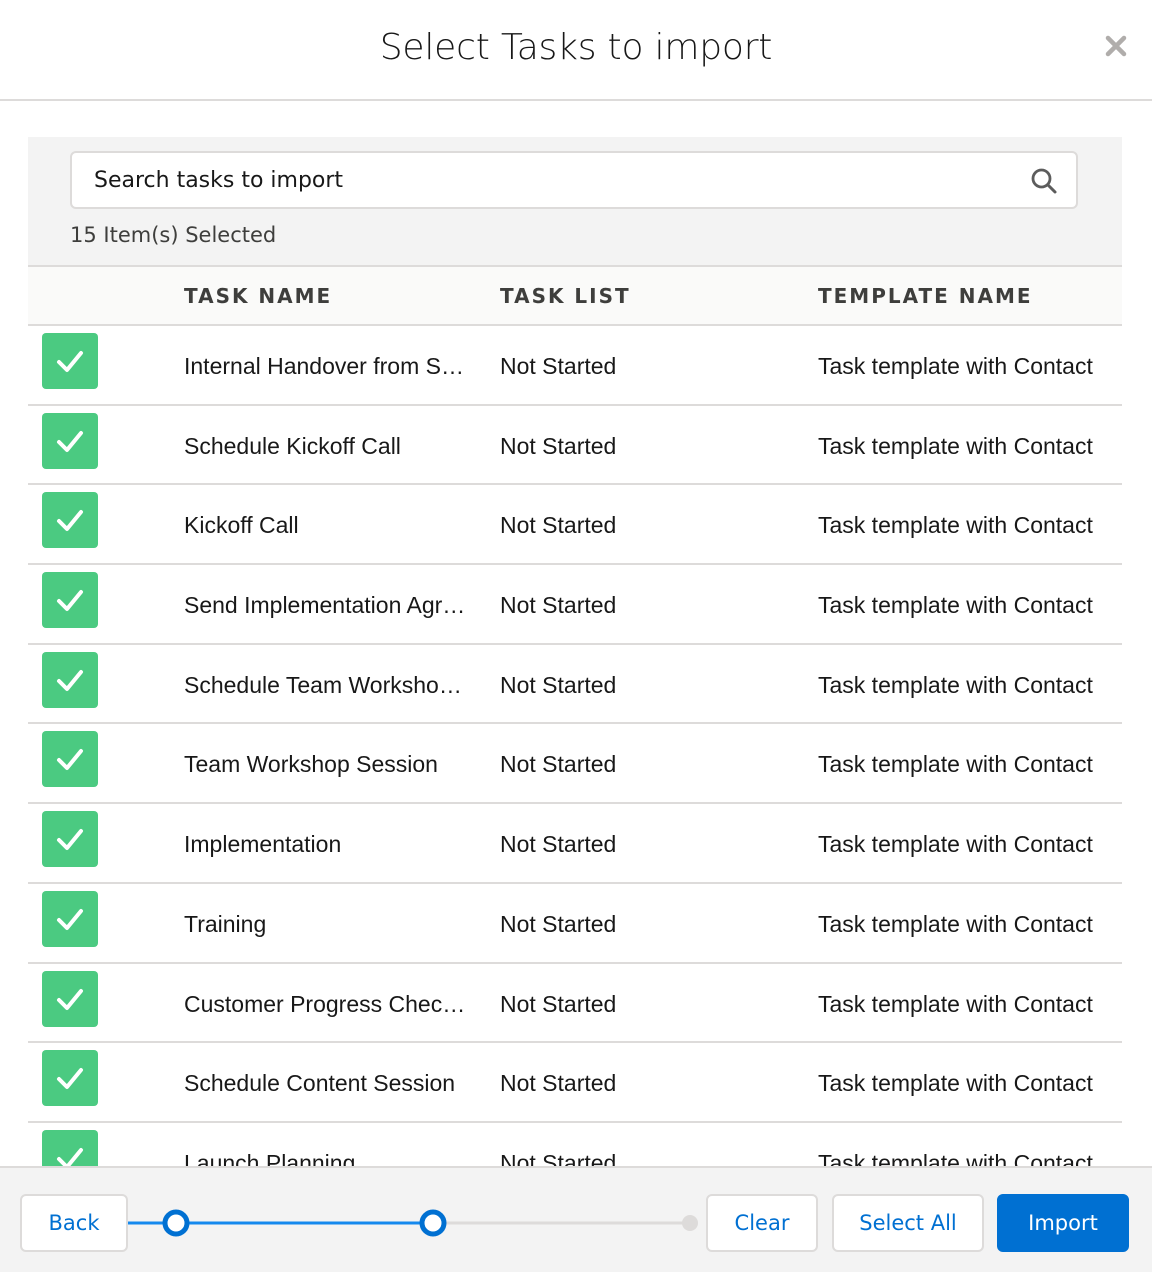  I want to click on search-panel: 15 Item(s) Selected, so click(575, 202).